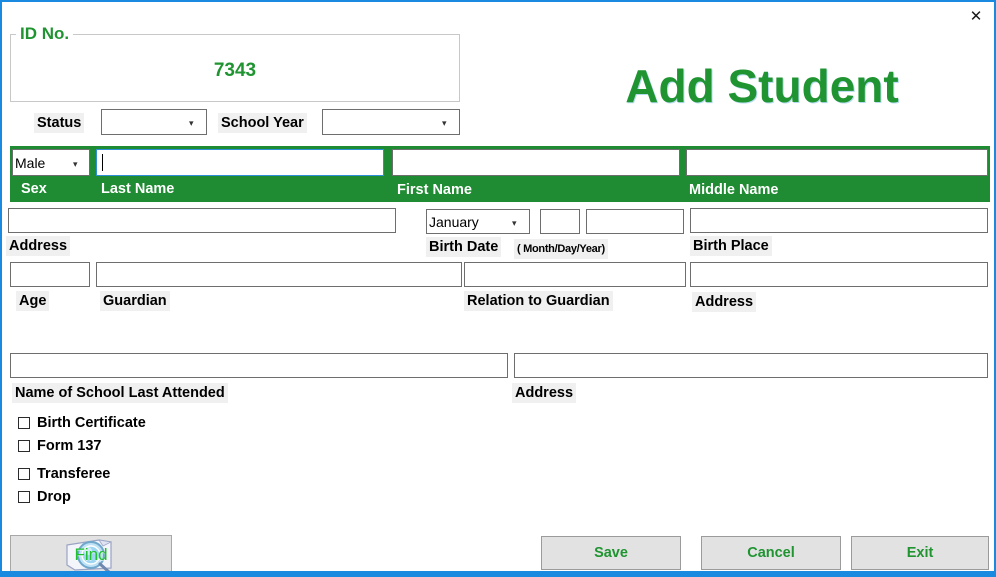  What do you see at coordinates (731, 246) in the screenshot?
I see `birth-place-label: Birth Place` at bounding box center [731, 246].